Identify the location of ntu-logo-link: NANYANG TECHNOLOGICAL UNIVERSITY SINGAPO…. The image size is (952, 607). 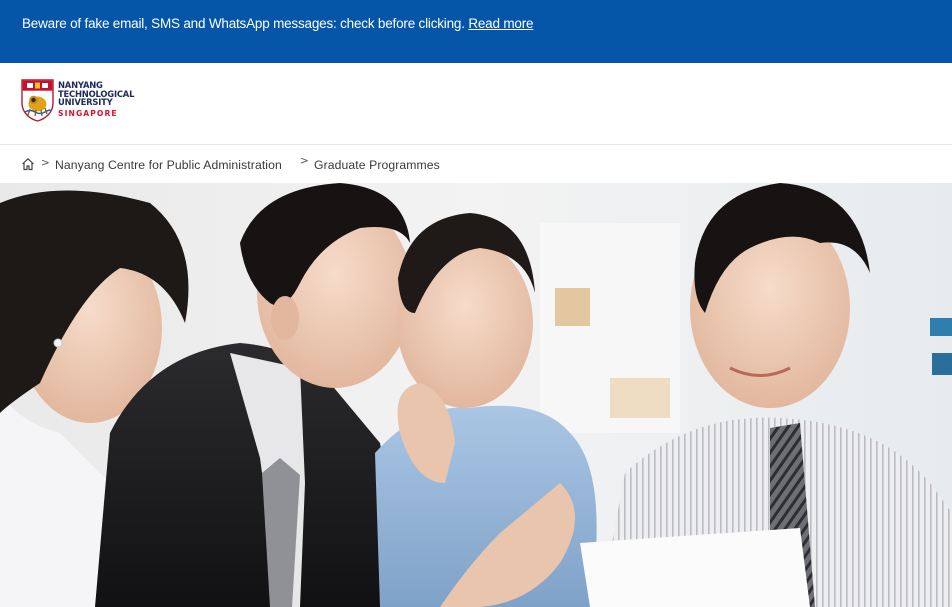
(86, 101).